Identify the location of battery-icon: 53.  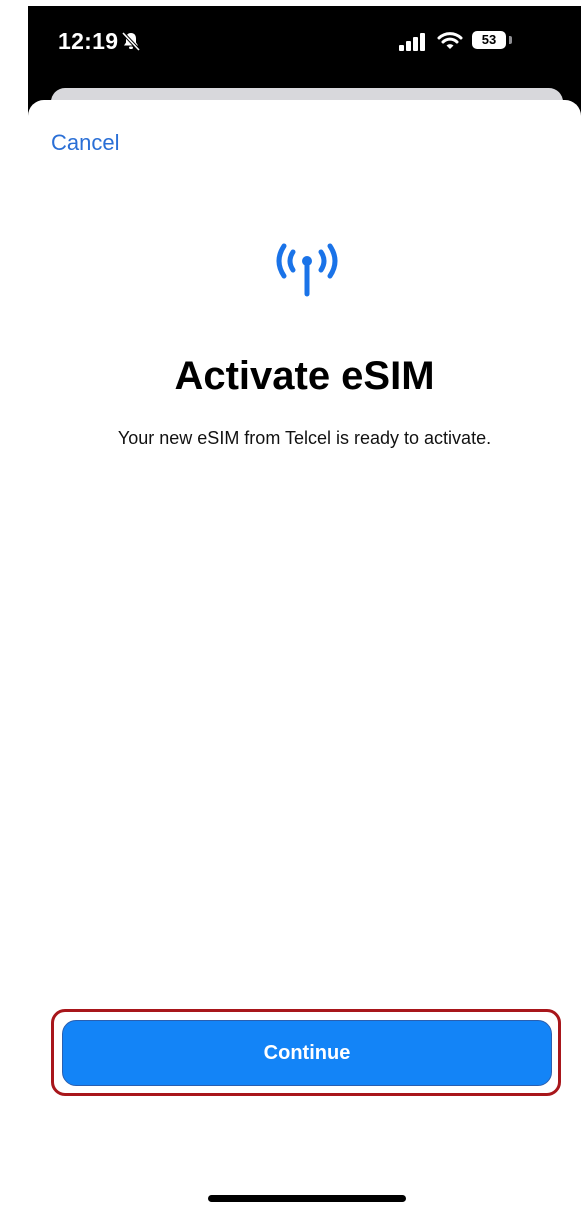
(489, 40).